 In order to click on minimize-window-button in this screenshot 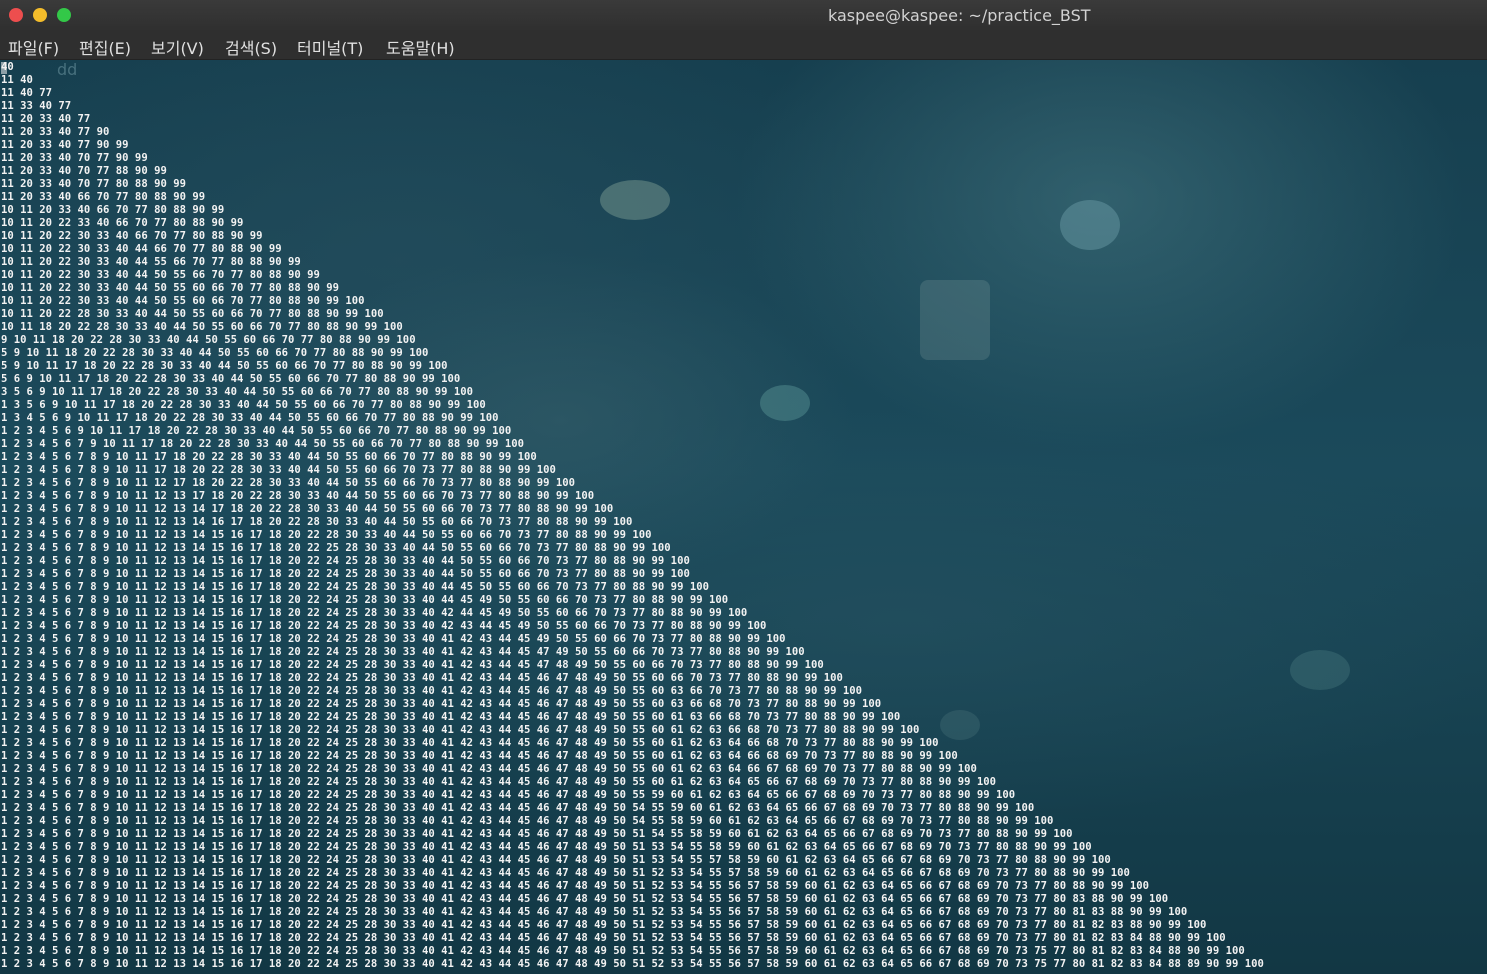, I will do `click(40, 15)`.